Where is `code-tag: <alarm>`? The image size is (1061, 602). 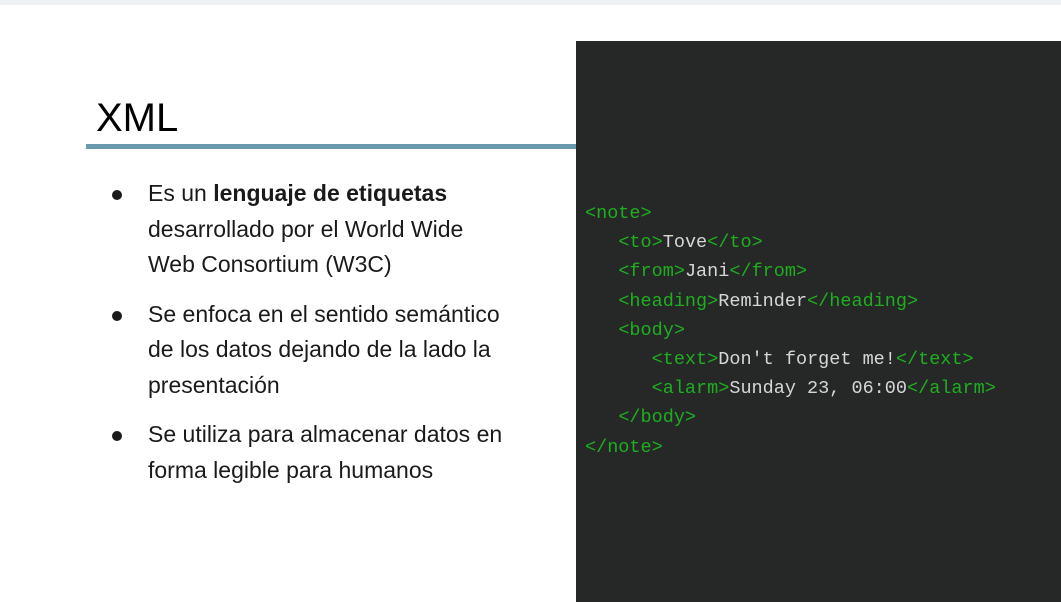 code-tag: <alarm> is located at coordinates (690, 389).